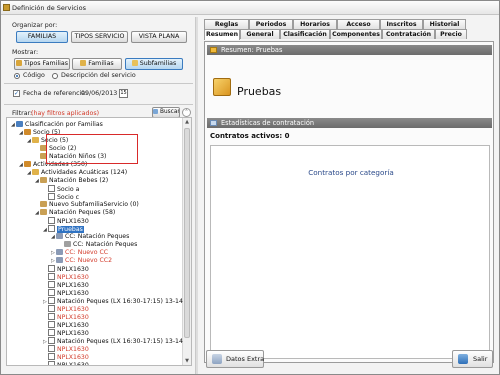 This screenshot has height=375, width=500. Describe the element at coordinates (213, 50) in the screenshot. I see `cube-small-icon` at that location.